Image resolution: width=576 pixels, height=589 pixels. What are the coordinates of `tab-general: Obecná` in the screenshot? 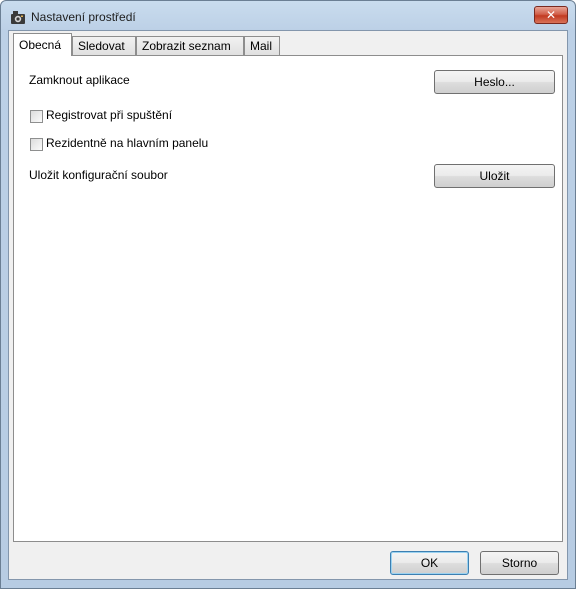 It's located at (42, 44).